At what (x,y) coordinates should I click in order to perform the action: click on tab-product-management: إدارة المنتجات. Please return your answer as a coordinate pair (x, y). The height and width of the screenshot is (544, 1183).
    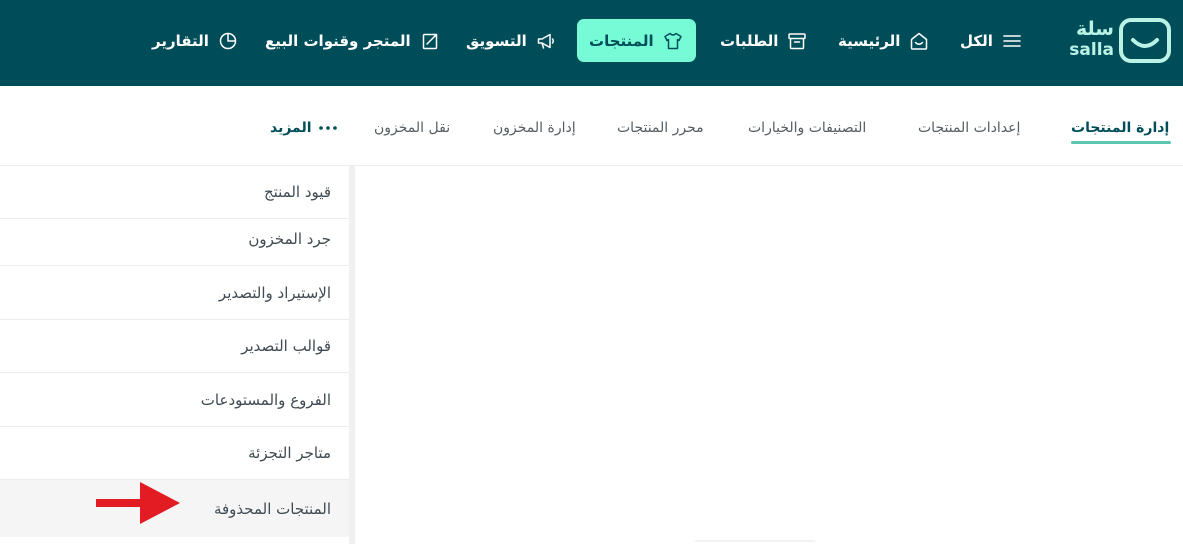
    Looking at the image, I should click on (1120, 128).